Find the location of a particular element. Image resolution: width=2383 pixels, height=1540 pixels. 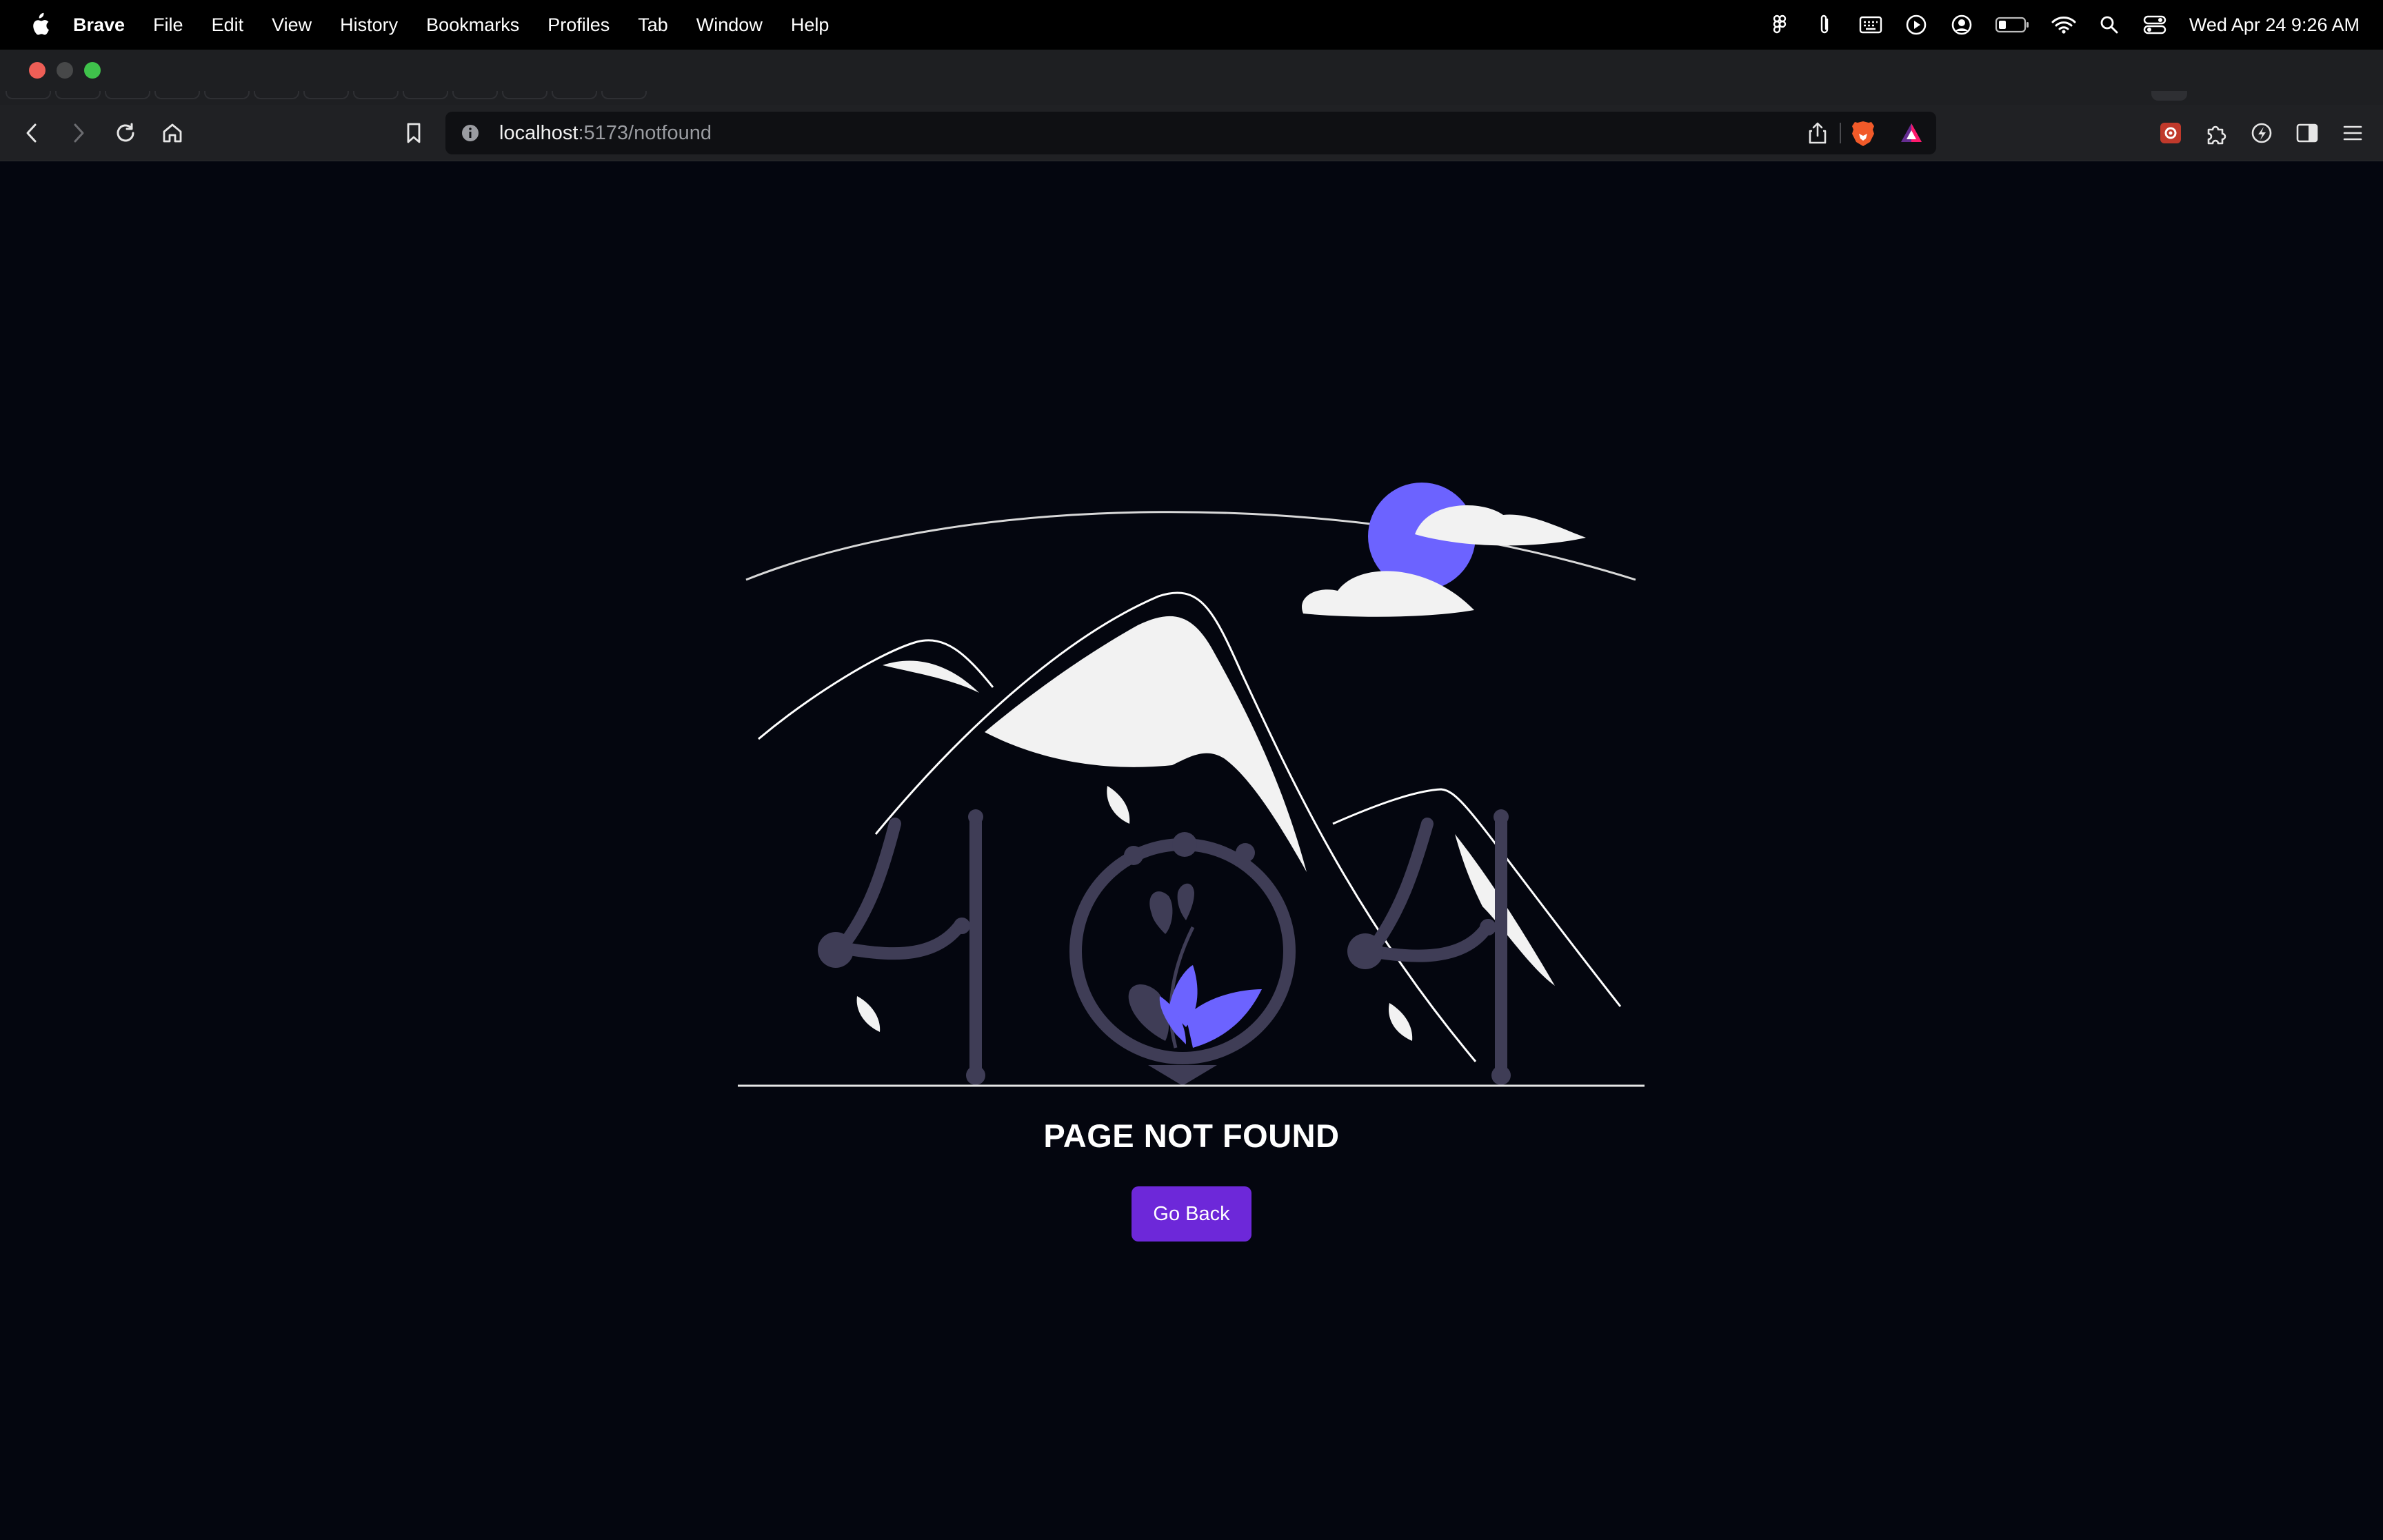

figma-icon is located at coordinates (1779, 25).